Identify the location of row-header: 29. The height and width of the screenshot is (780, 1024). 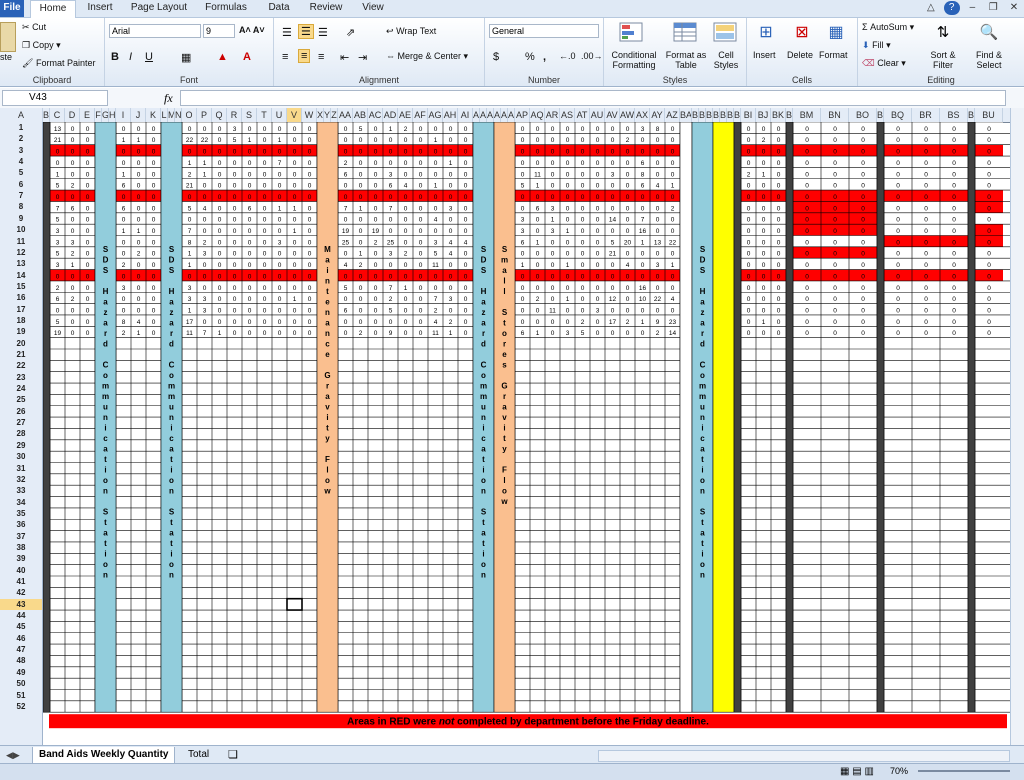
(21, 445).